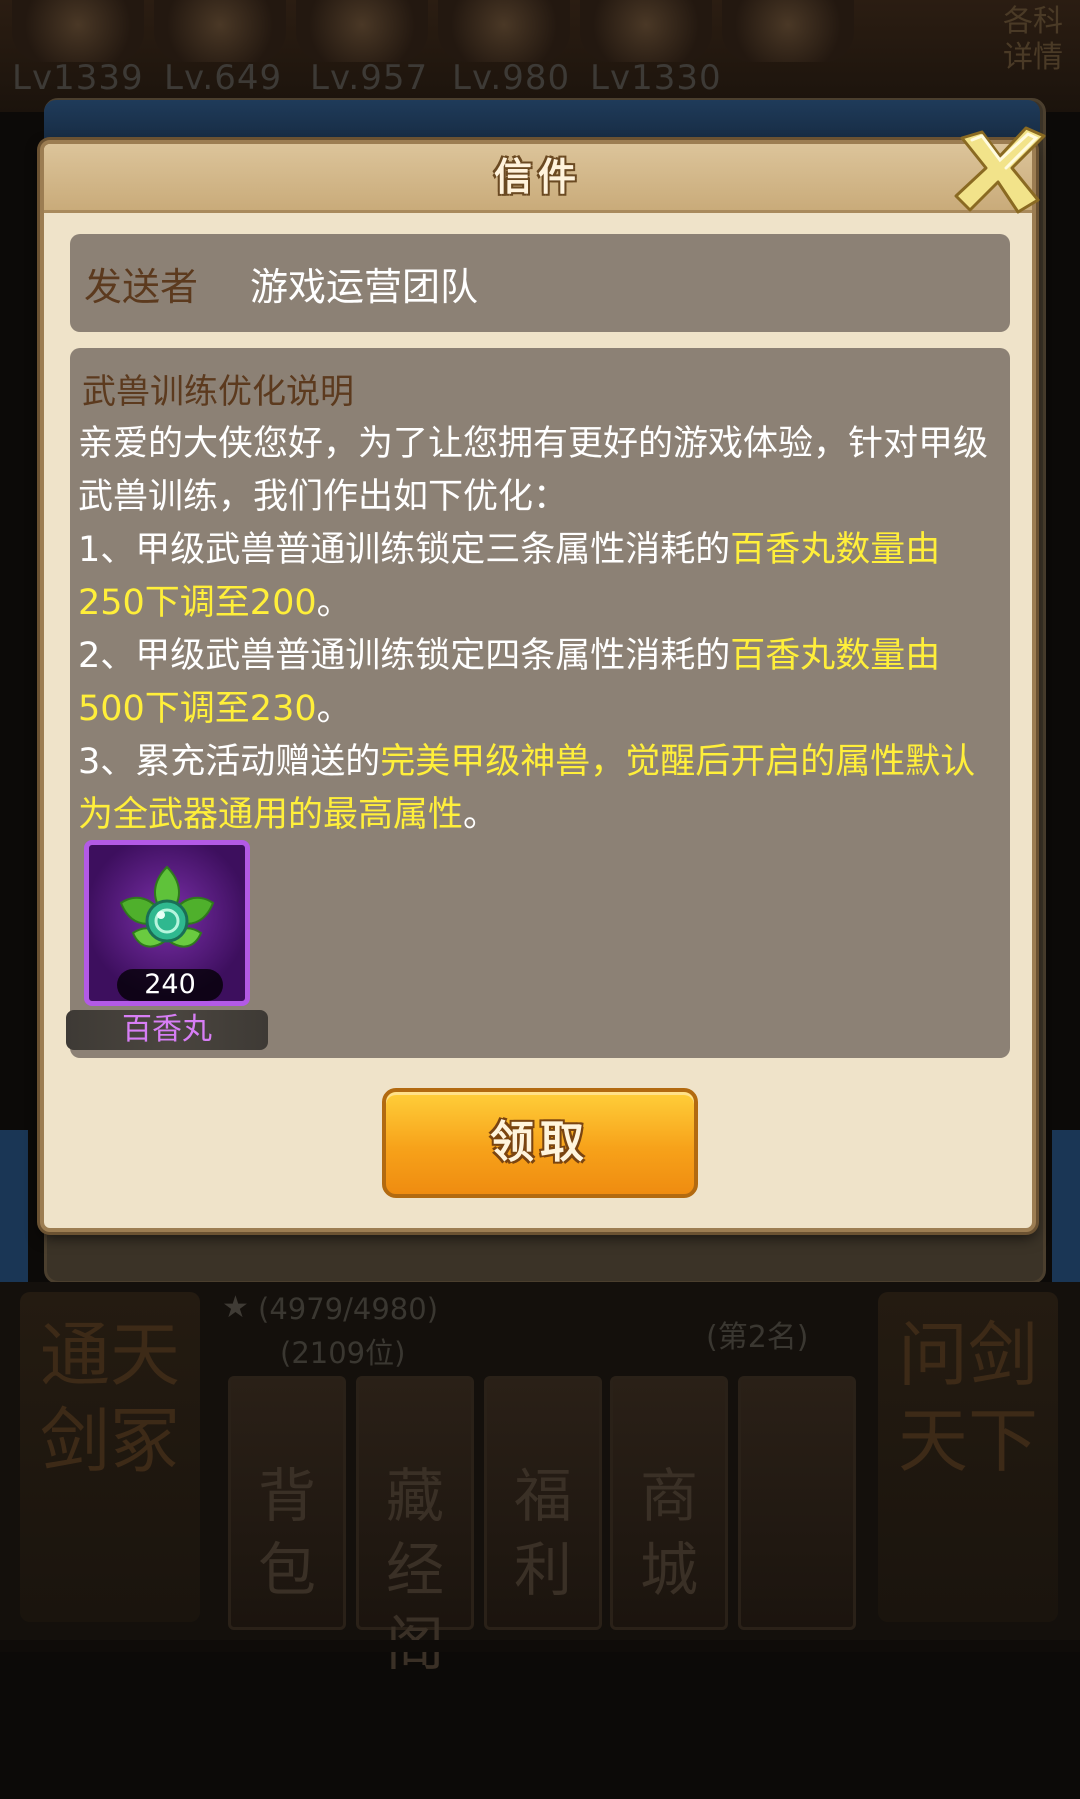 The image size is (1080, 1799). Describe the element at coordinates (538, 577) in the screenshot. I see `mail-item-1: 1、甲级武兽普通训练锁定三条属性消耗的百香丸数量由250下调至200。` at that location.